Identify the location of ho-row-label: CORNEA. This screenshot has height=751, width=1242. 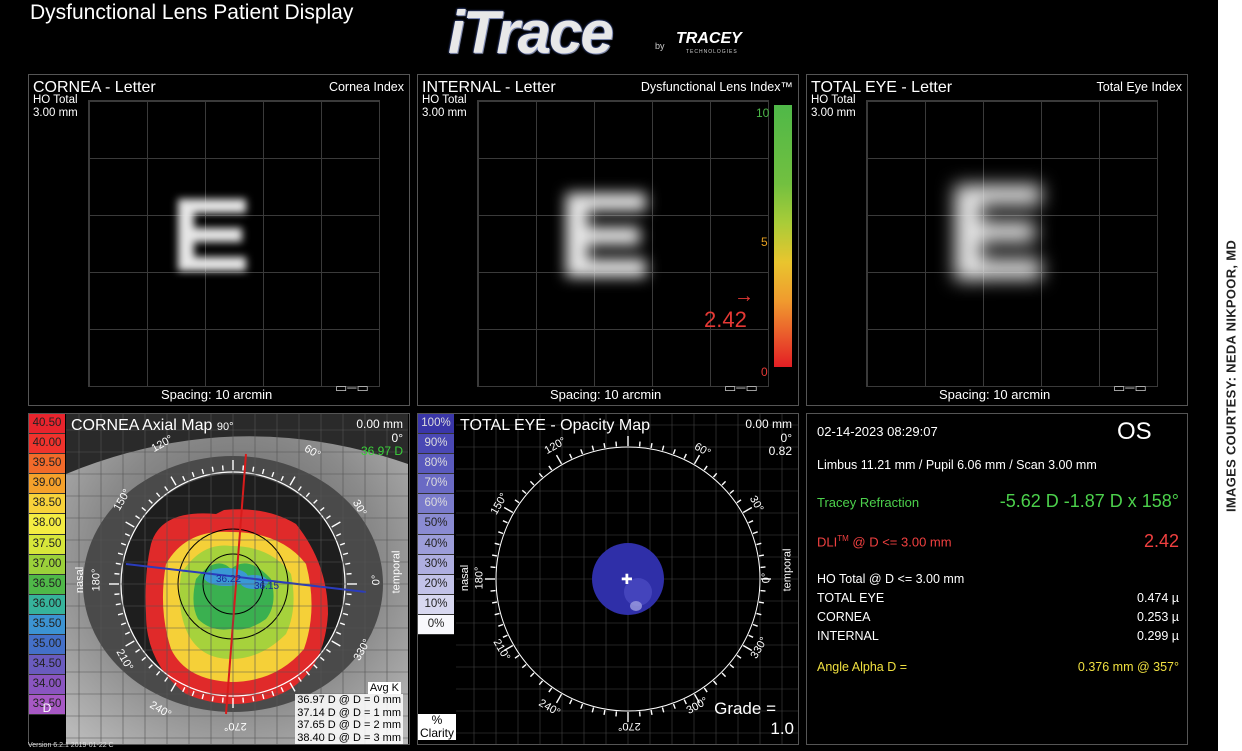
(844, 617).